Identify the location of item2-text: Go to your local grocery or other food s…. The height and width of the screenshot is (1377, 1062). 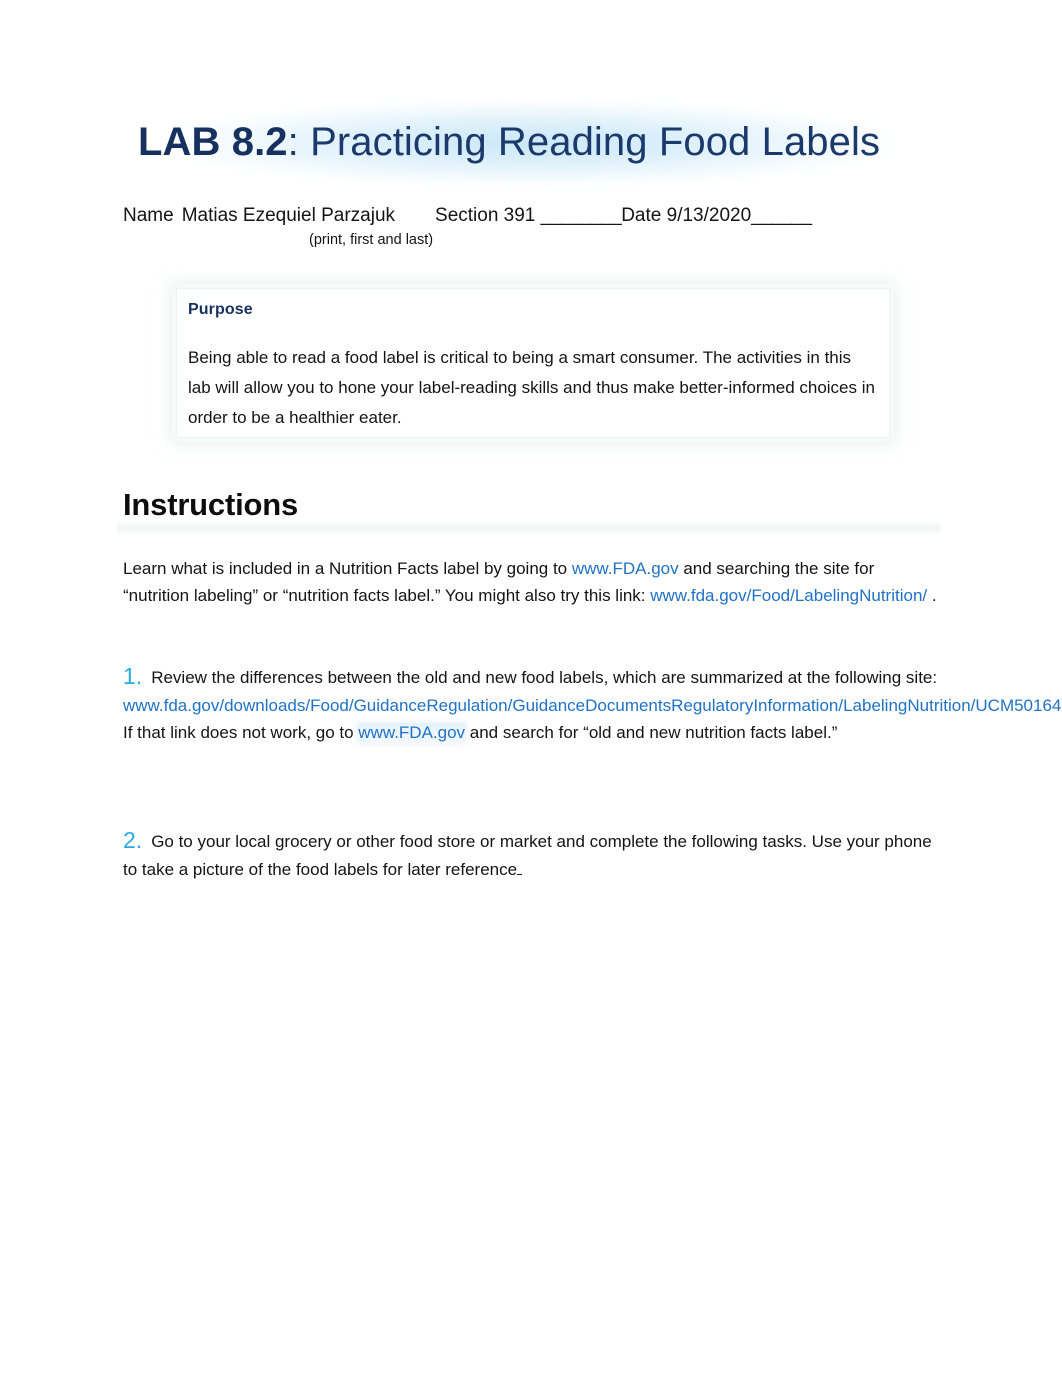
(527, 855).